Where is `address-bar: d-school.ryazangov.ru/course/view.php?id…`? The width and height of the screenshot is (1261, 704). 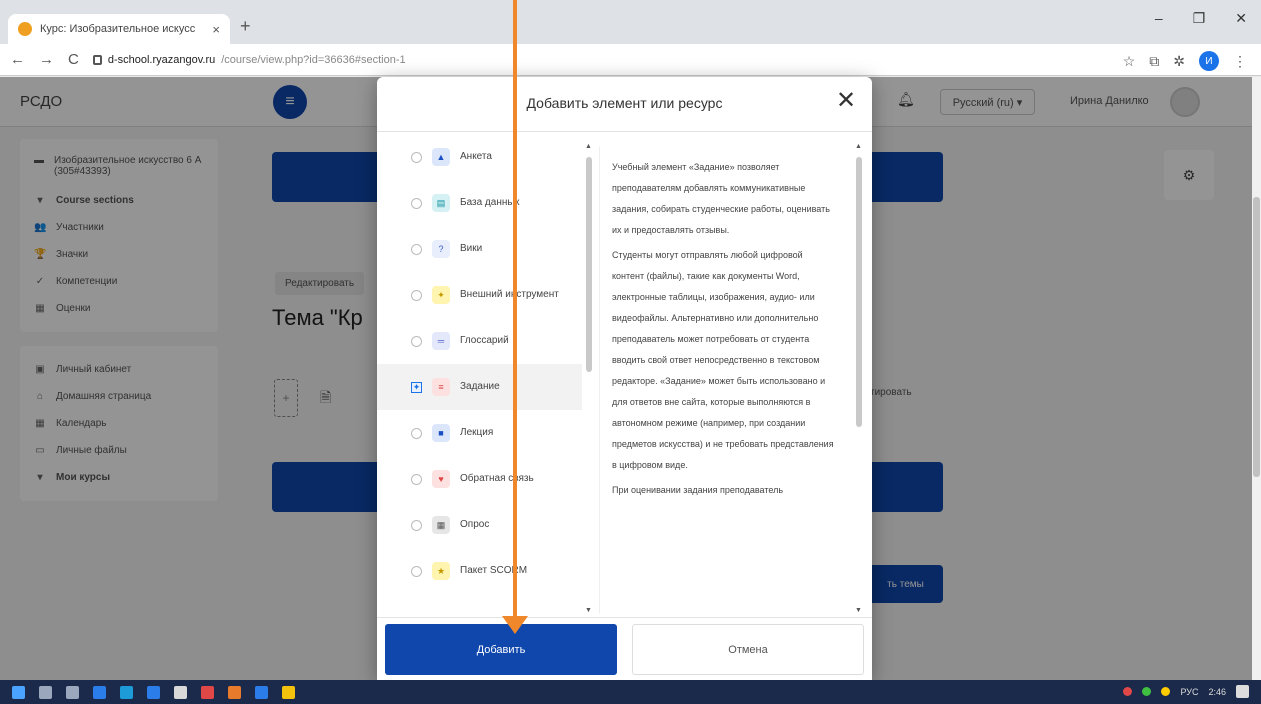 address-bar: d-school.ryazangov.ru/course/view.php?id… is located at coordinates (249, 59).